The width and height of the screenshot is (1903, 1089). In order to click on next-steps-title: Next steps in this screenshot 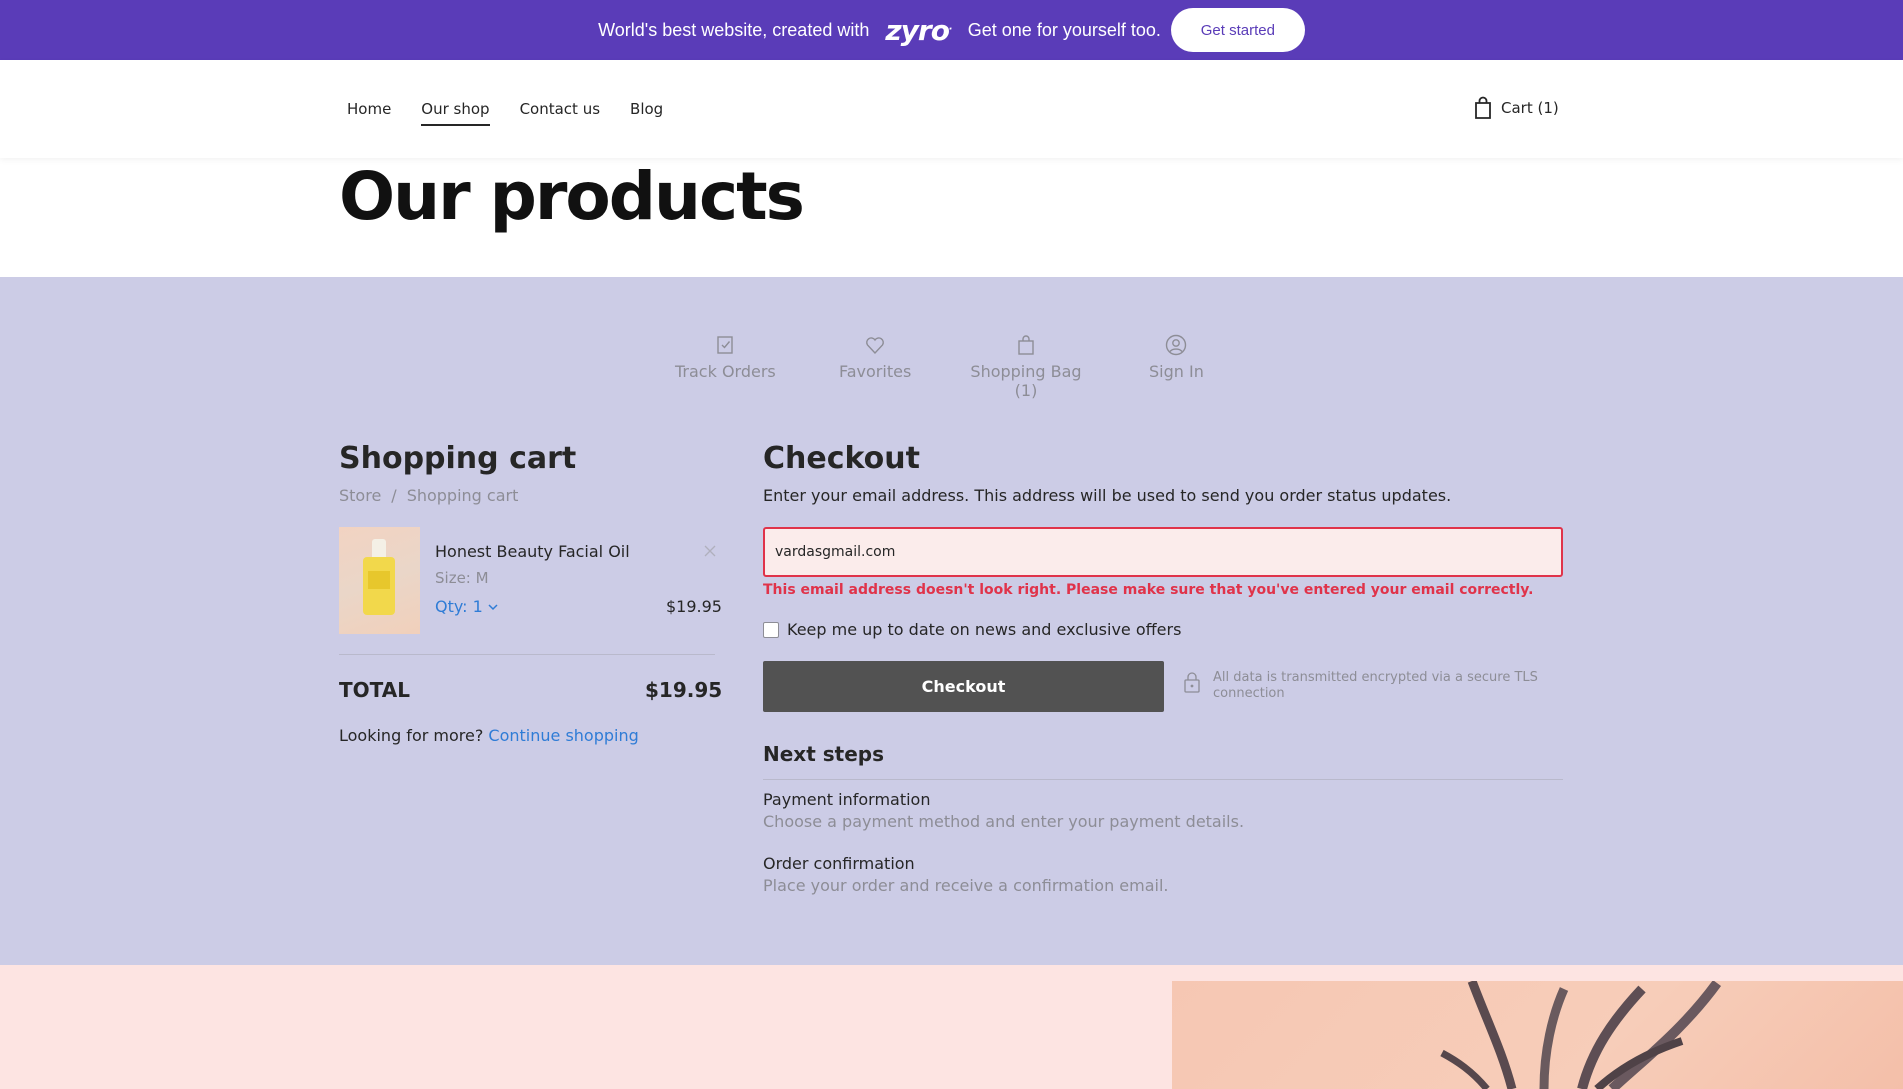, I will do `click(823, 754)`.